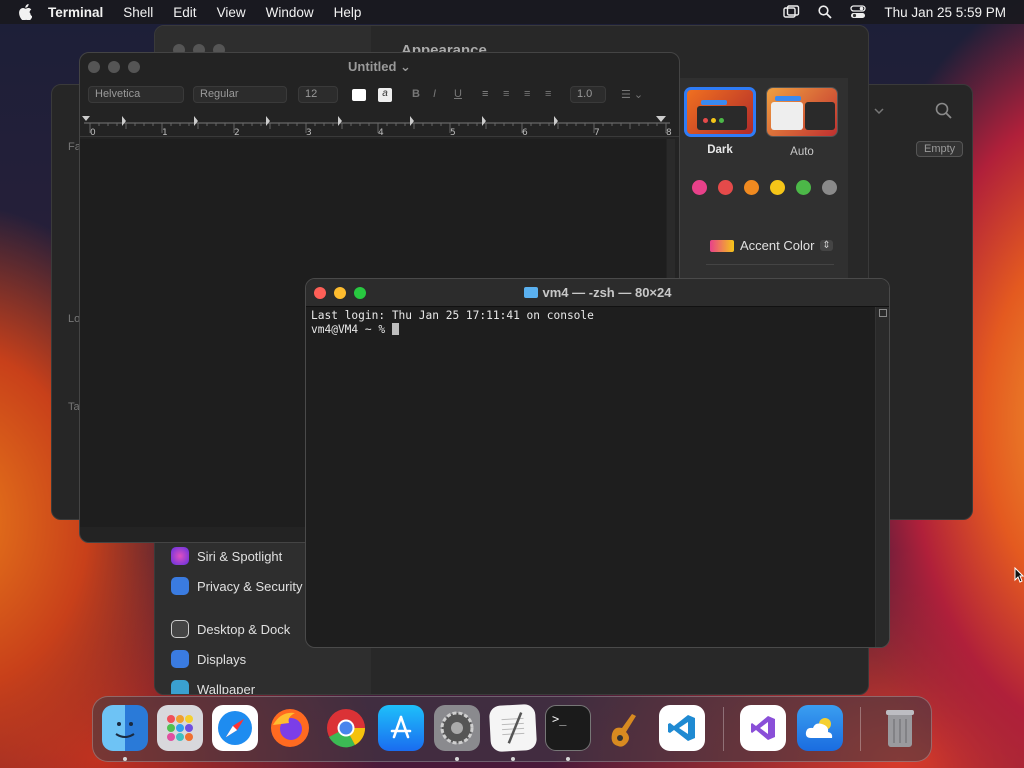 Image resolution: width=1024 pixels, height=768 pixels. What do you see at coordinates (457, 759) in the screenshot?
I see `system-settings-running-indicator` at bounding box center [457, 759].